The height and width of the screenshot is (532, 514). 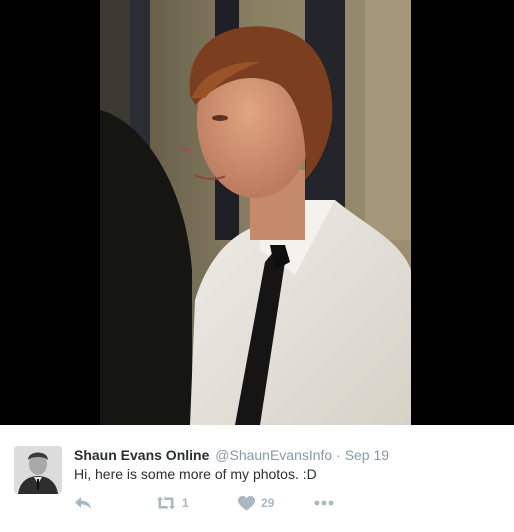 I want to click on tweet-text: Hi, here is some more of my photos. :D, so click(x=195, y=474).